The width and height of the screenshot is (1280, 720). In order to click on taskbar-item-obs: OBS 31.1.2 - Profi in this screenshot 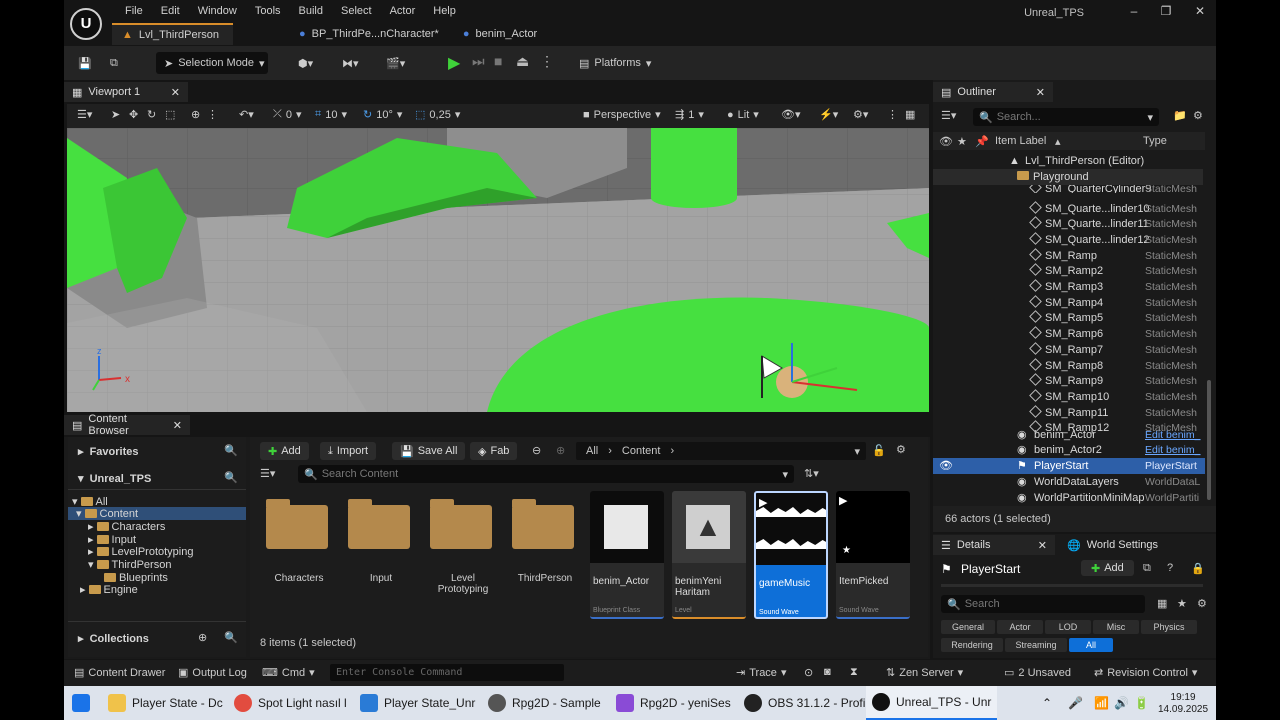, I will do `click(804, 703)`.